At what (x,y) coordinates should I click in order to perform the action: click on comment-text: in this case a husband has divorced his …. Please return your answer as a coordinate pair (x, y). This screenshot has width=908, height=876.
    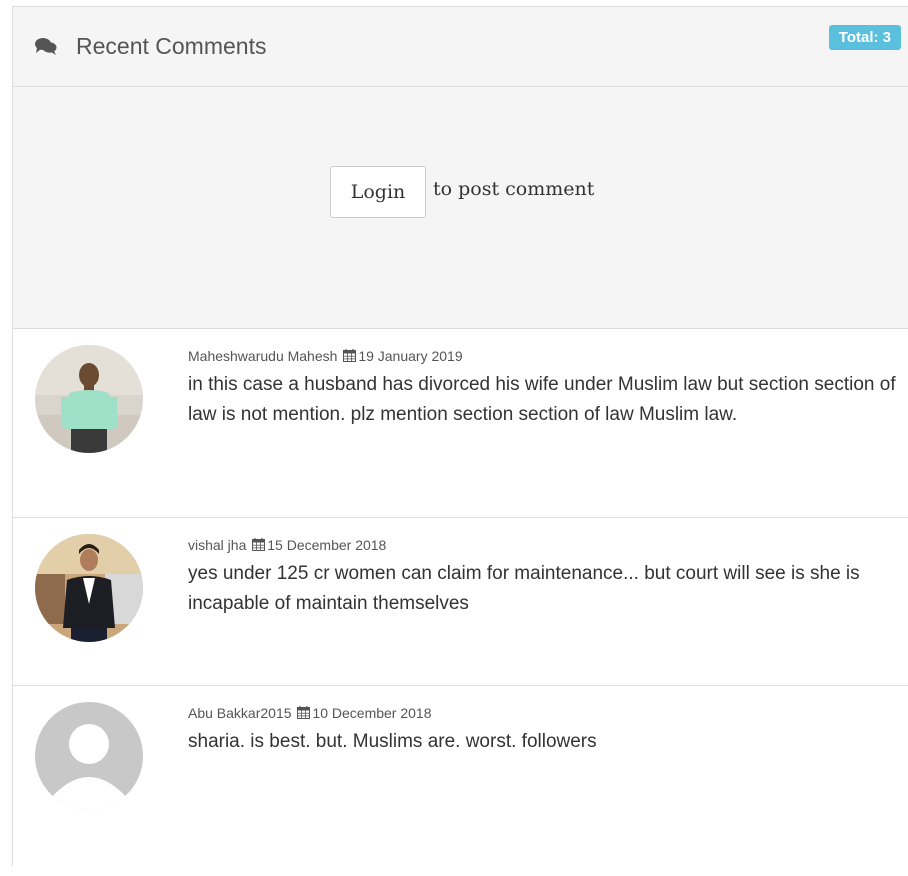
    Looking at the image, I should click on (542, 399).